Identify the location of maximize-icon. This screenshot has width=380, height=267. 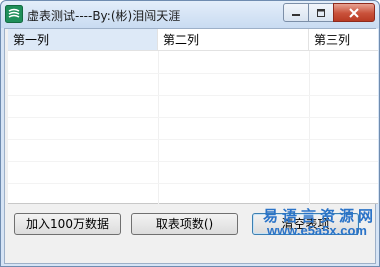
(321, 12).